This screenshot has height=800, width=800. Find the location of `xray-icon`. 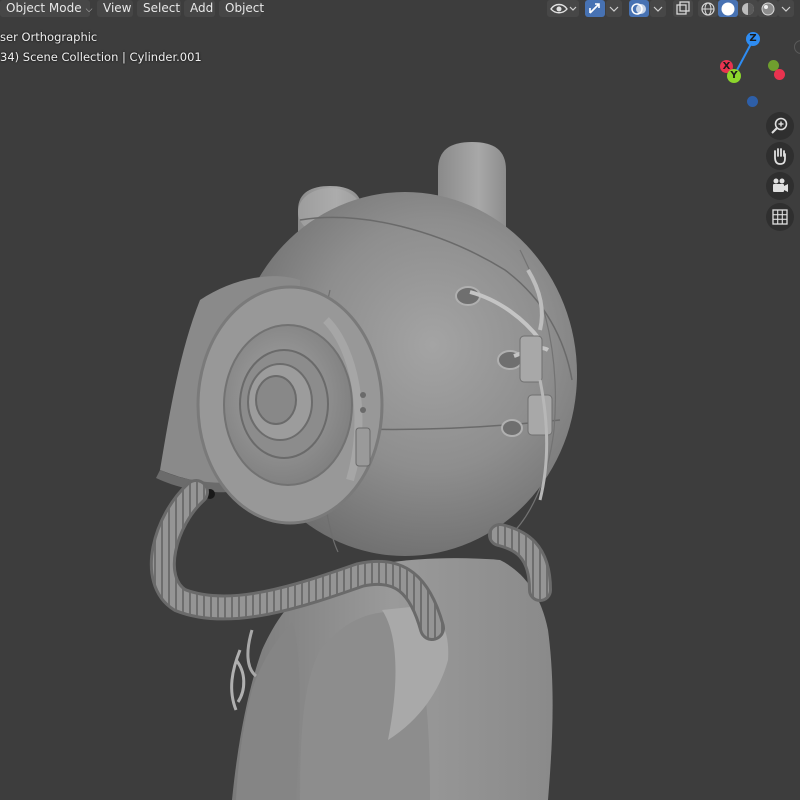

xray-icon is located at coordinates (683, 8).